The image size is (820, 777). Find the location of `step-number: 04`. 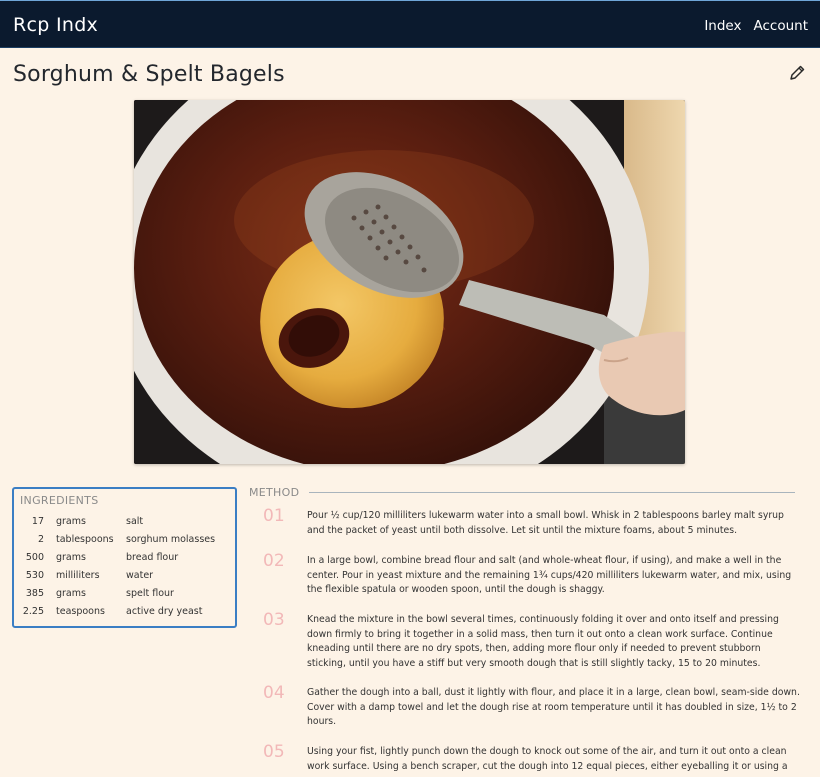

step-number: 04 is located at coordinates (274, 693).